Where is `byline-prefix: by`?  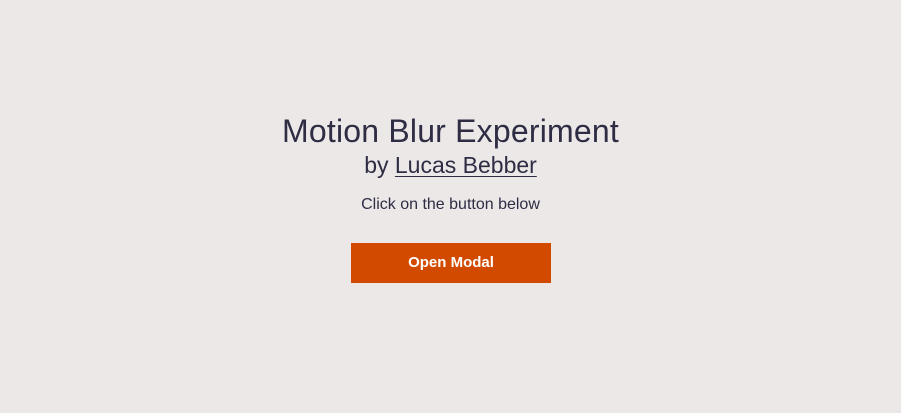
byline-prefix: by is located at coordinates (376, 165).